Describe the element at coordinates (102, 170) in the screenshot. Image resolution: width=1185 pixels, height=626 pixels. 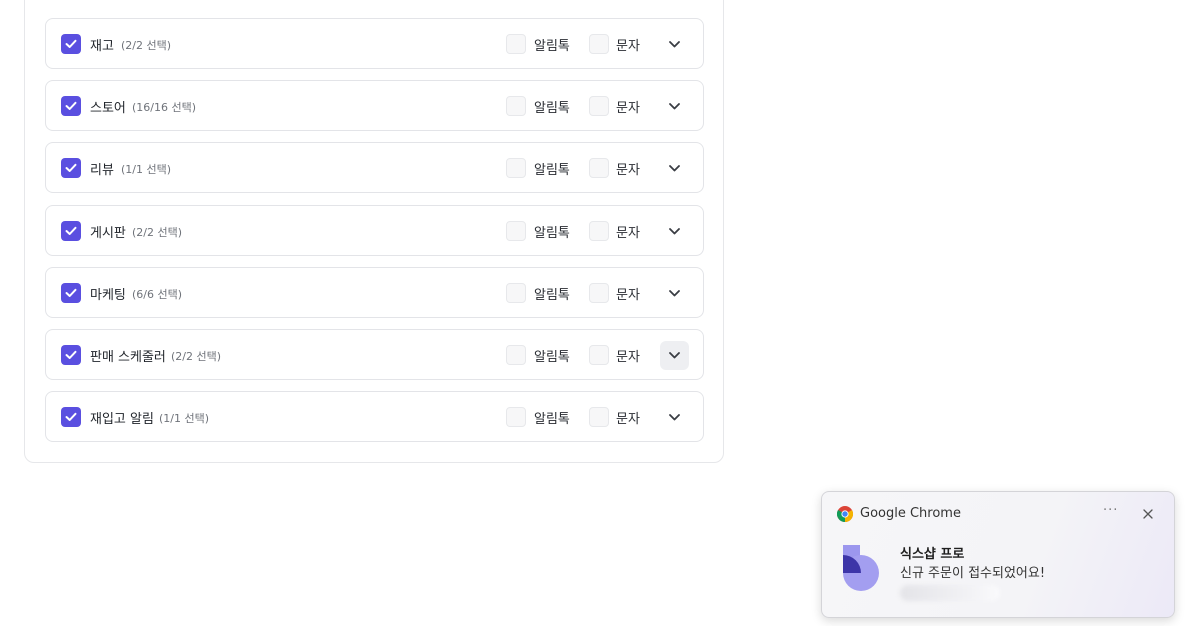
I see `category-label: 리뷰` at that location.